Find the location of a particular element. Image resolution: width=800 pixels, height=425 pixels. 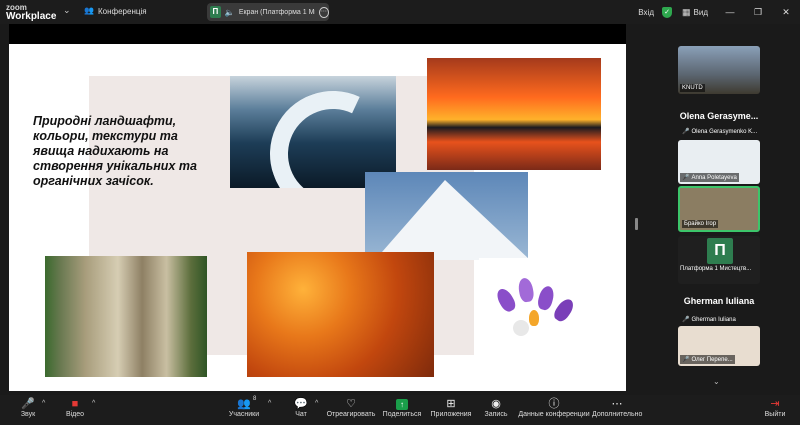

react-button: ♡ Отреагировать is located at coordinates (351, 408).